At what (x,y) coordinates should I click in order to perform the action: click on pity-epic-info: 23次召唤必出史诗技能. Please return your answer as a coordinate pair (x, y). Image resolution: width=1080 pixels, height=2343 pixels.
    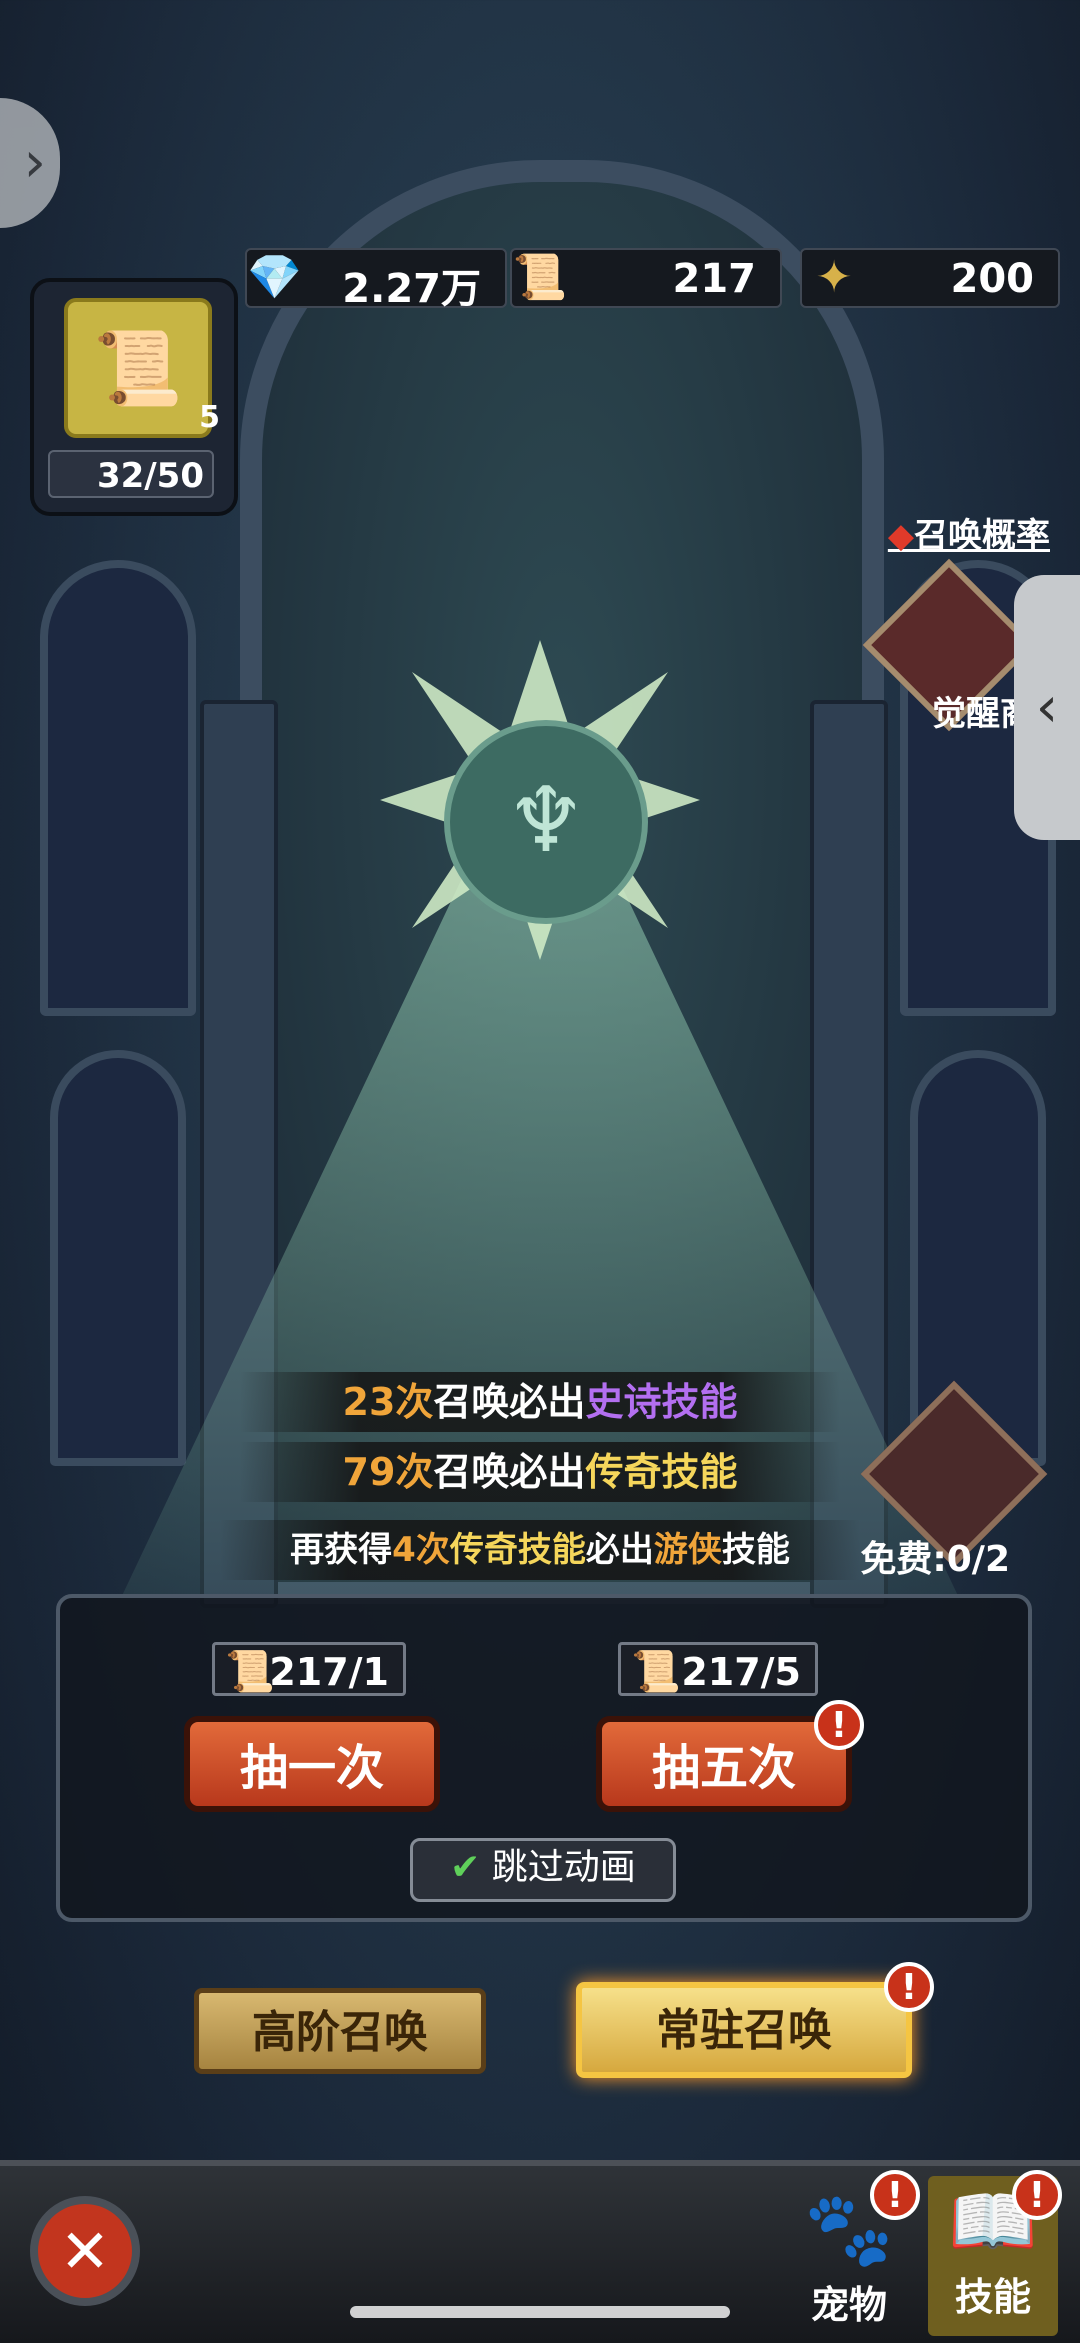
    Looking at the image, I should click on (540, 1402).